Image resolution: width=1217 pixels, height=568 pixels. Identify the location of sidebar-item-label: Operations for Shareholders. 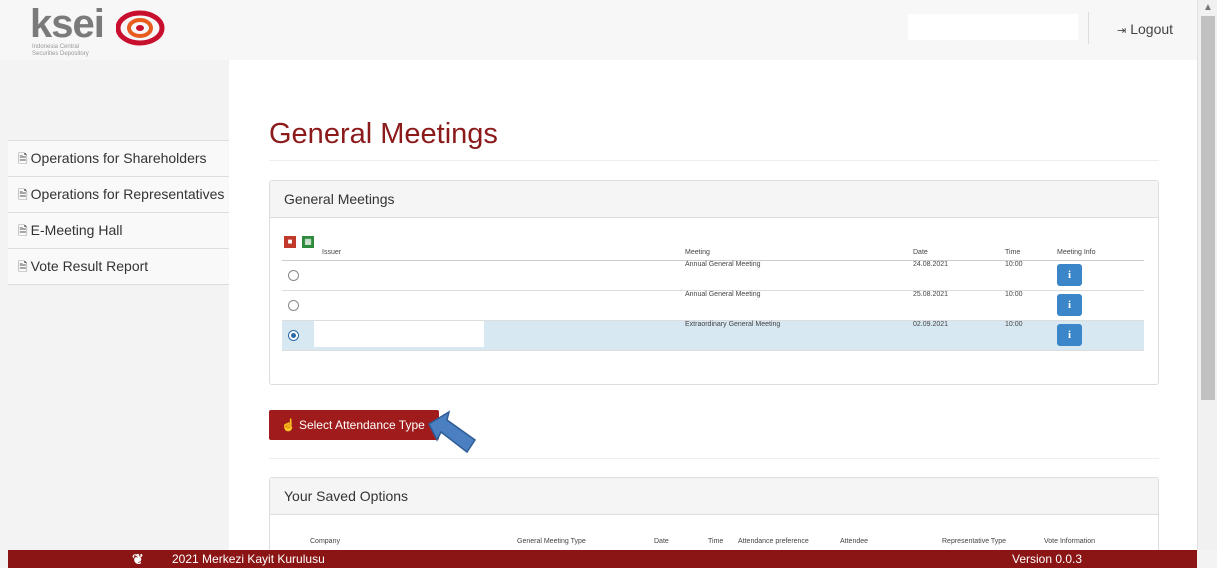
(118, 158).